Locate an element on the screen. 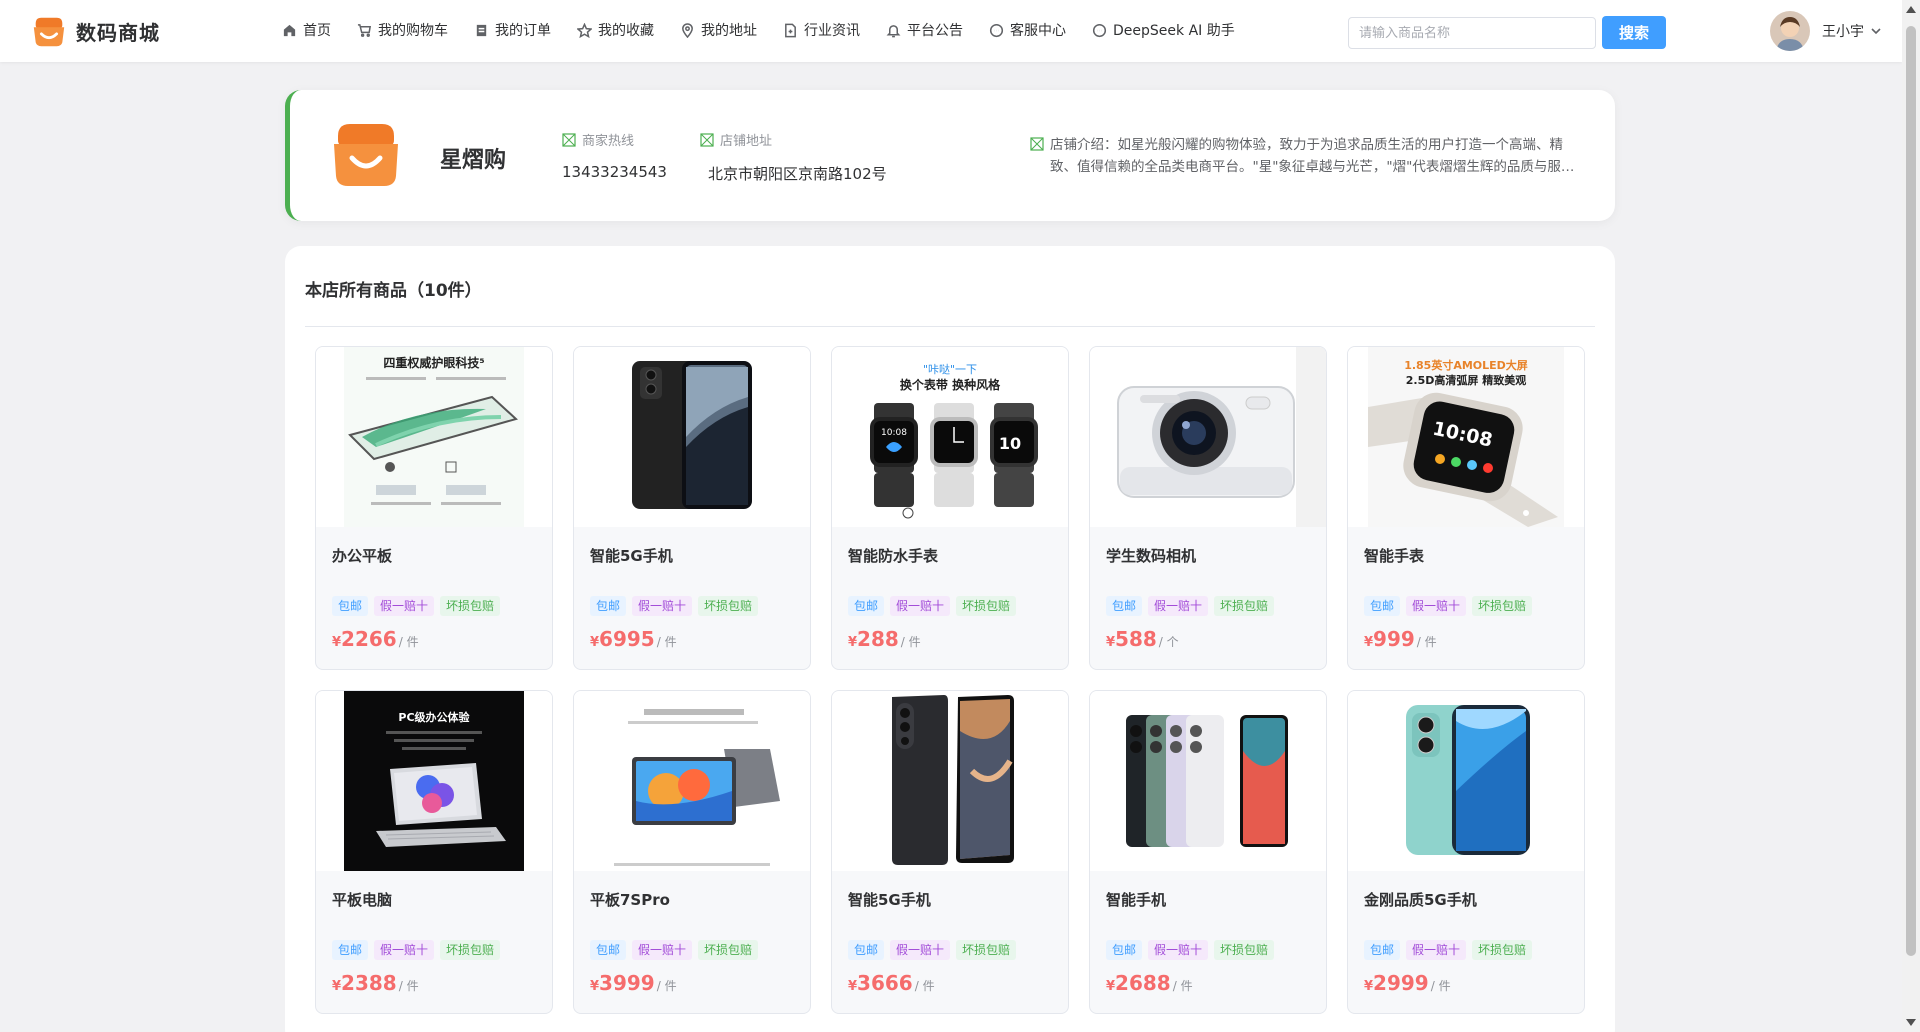 Image resolution: width=1920 pixels, height=1032 pixels. svg-text: 10:08 is located at coordinates (894, 433).